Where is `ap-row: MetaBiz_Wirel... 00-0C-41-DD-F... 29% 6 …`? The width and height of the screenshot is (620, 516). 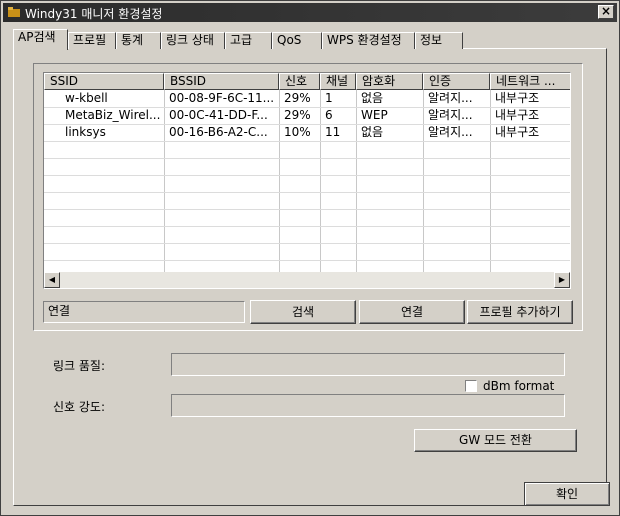 ap-row: MetaBiz_Wirel... 00-0C-41-DD-F... 29% 6 … is located at coordinates (307, 115).